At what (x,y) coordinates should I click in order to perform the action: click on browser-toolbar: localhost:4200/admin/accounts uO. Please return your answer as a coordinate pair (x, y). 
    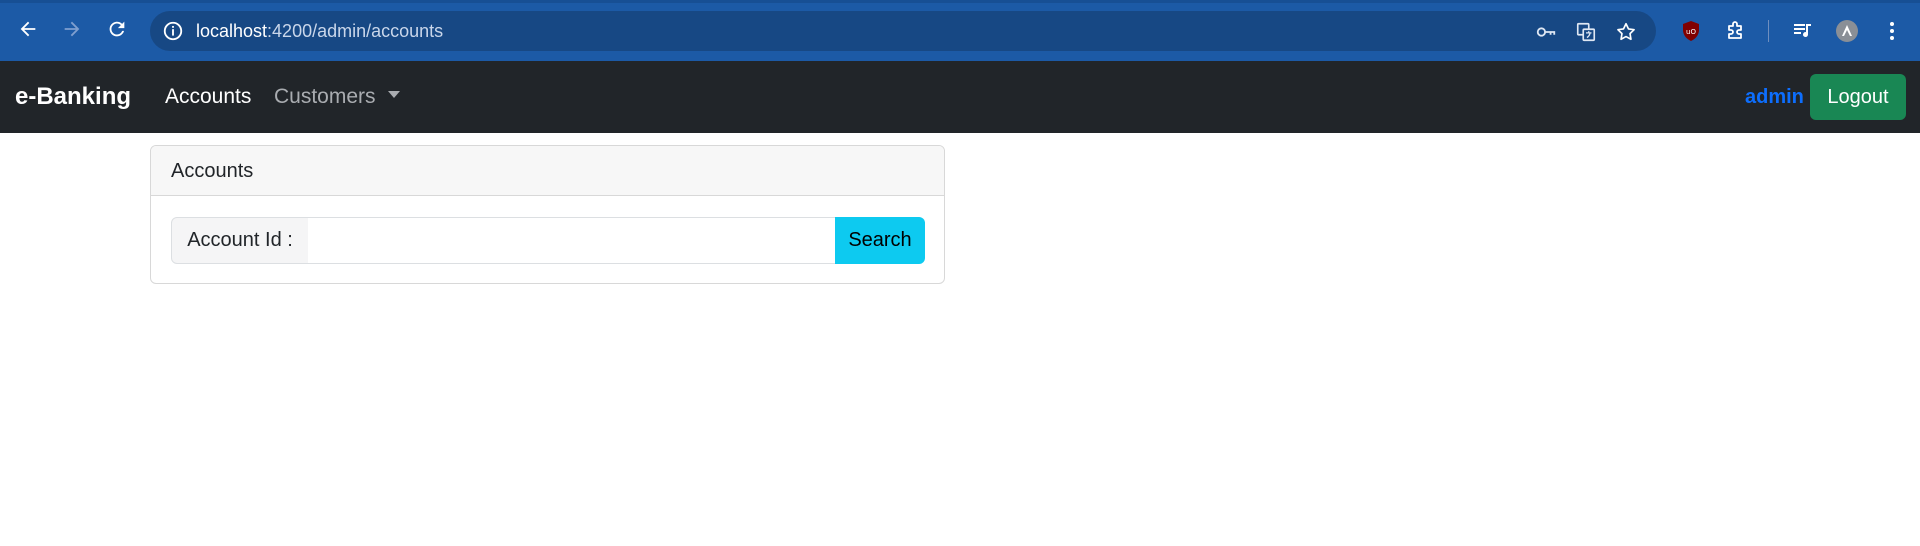
    Looking at the image, I should click on (960, 30).